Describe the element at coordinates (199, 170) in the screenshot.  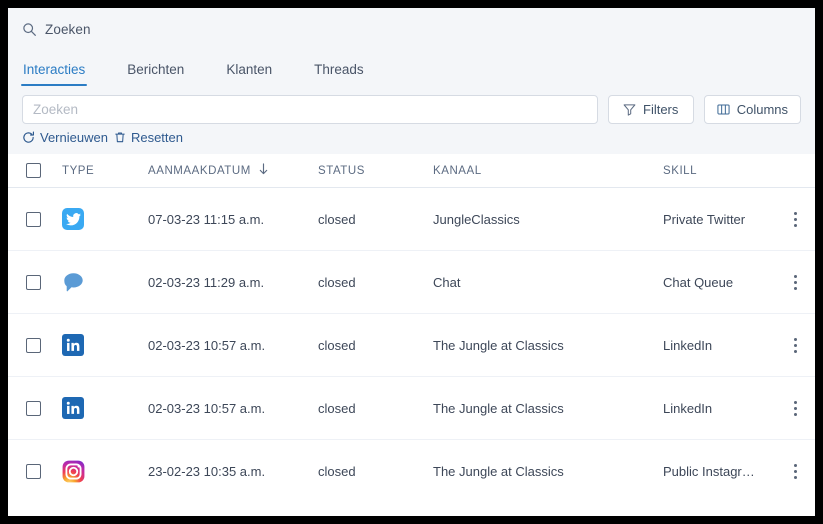
I see `column-header-date-label: AANMAAKDATUM` at that location.